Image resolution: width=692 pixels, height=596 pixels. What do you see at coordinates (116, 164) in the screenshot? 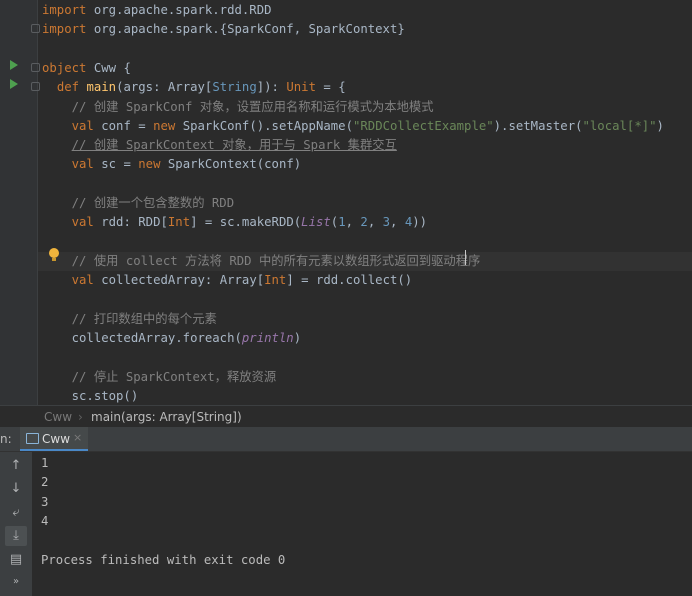
I see `code-token: sc =` at bounding box center [116, 164].